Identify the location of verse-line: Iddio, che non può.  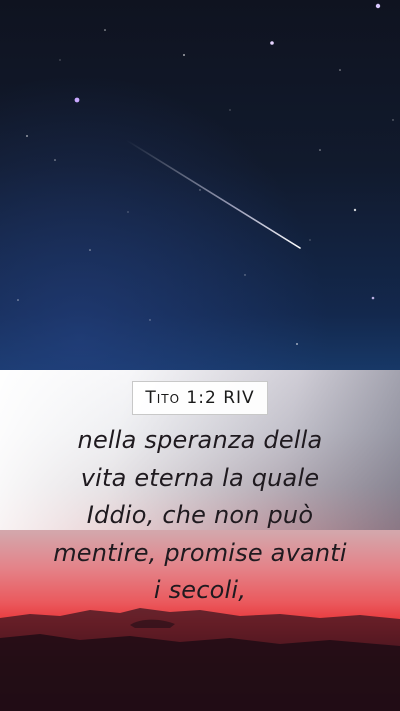
(200, 515).